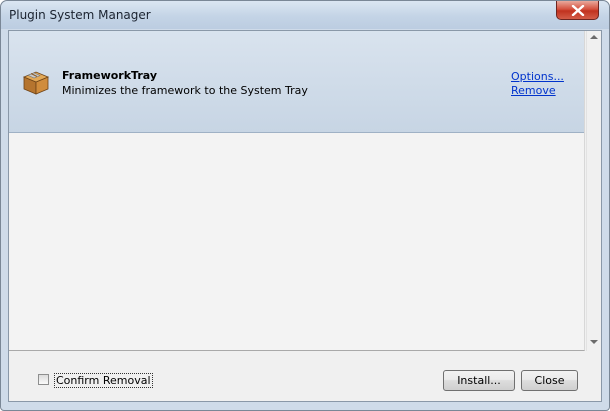  What do you see at coordinates (594, 37) in the screenshot?
I see `scroll-up-arrow-icon` at bounding box center [594, 37].